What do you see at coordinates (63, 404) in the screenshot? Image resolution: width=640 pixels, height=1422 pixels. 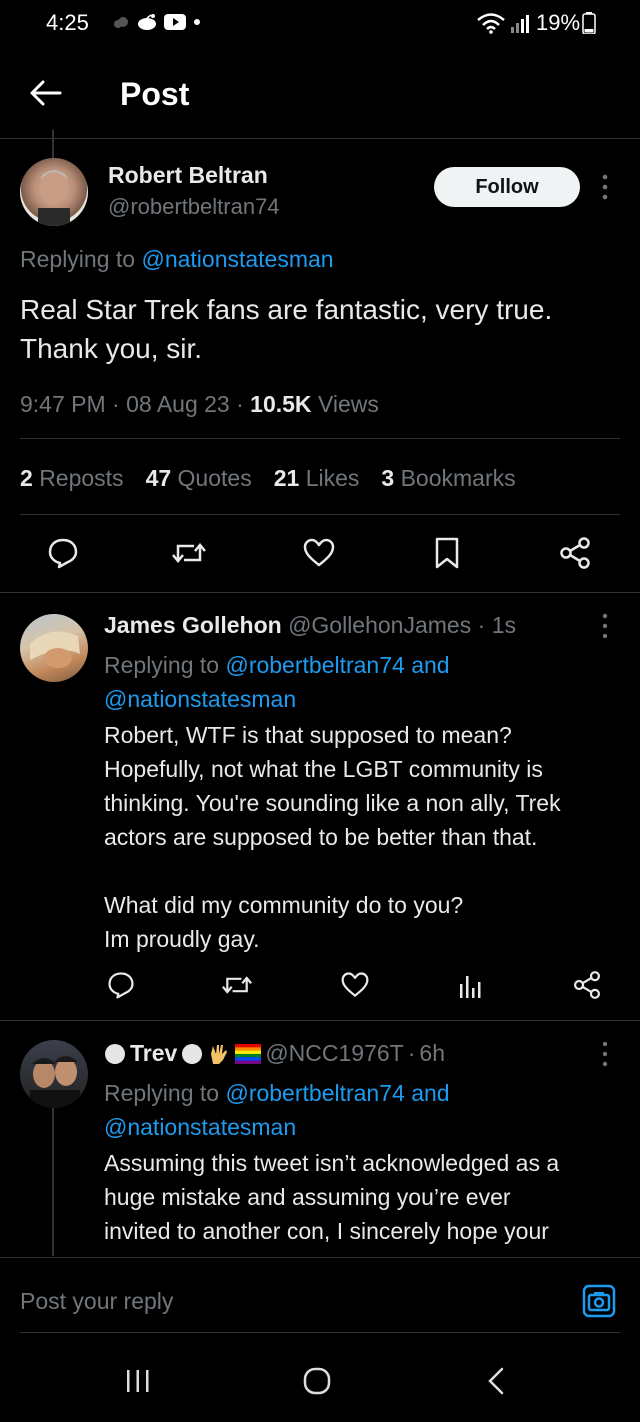 I see `post-time: 9:47 PM` at bounding box center [63, 404].